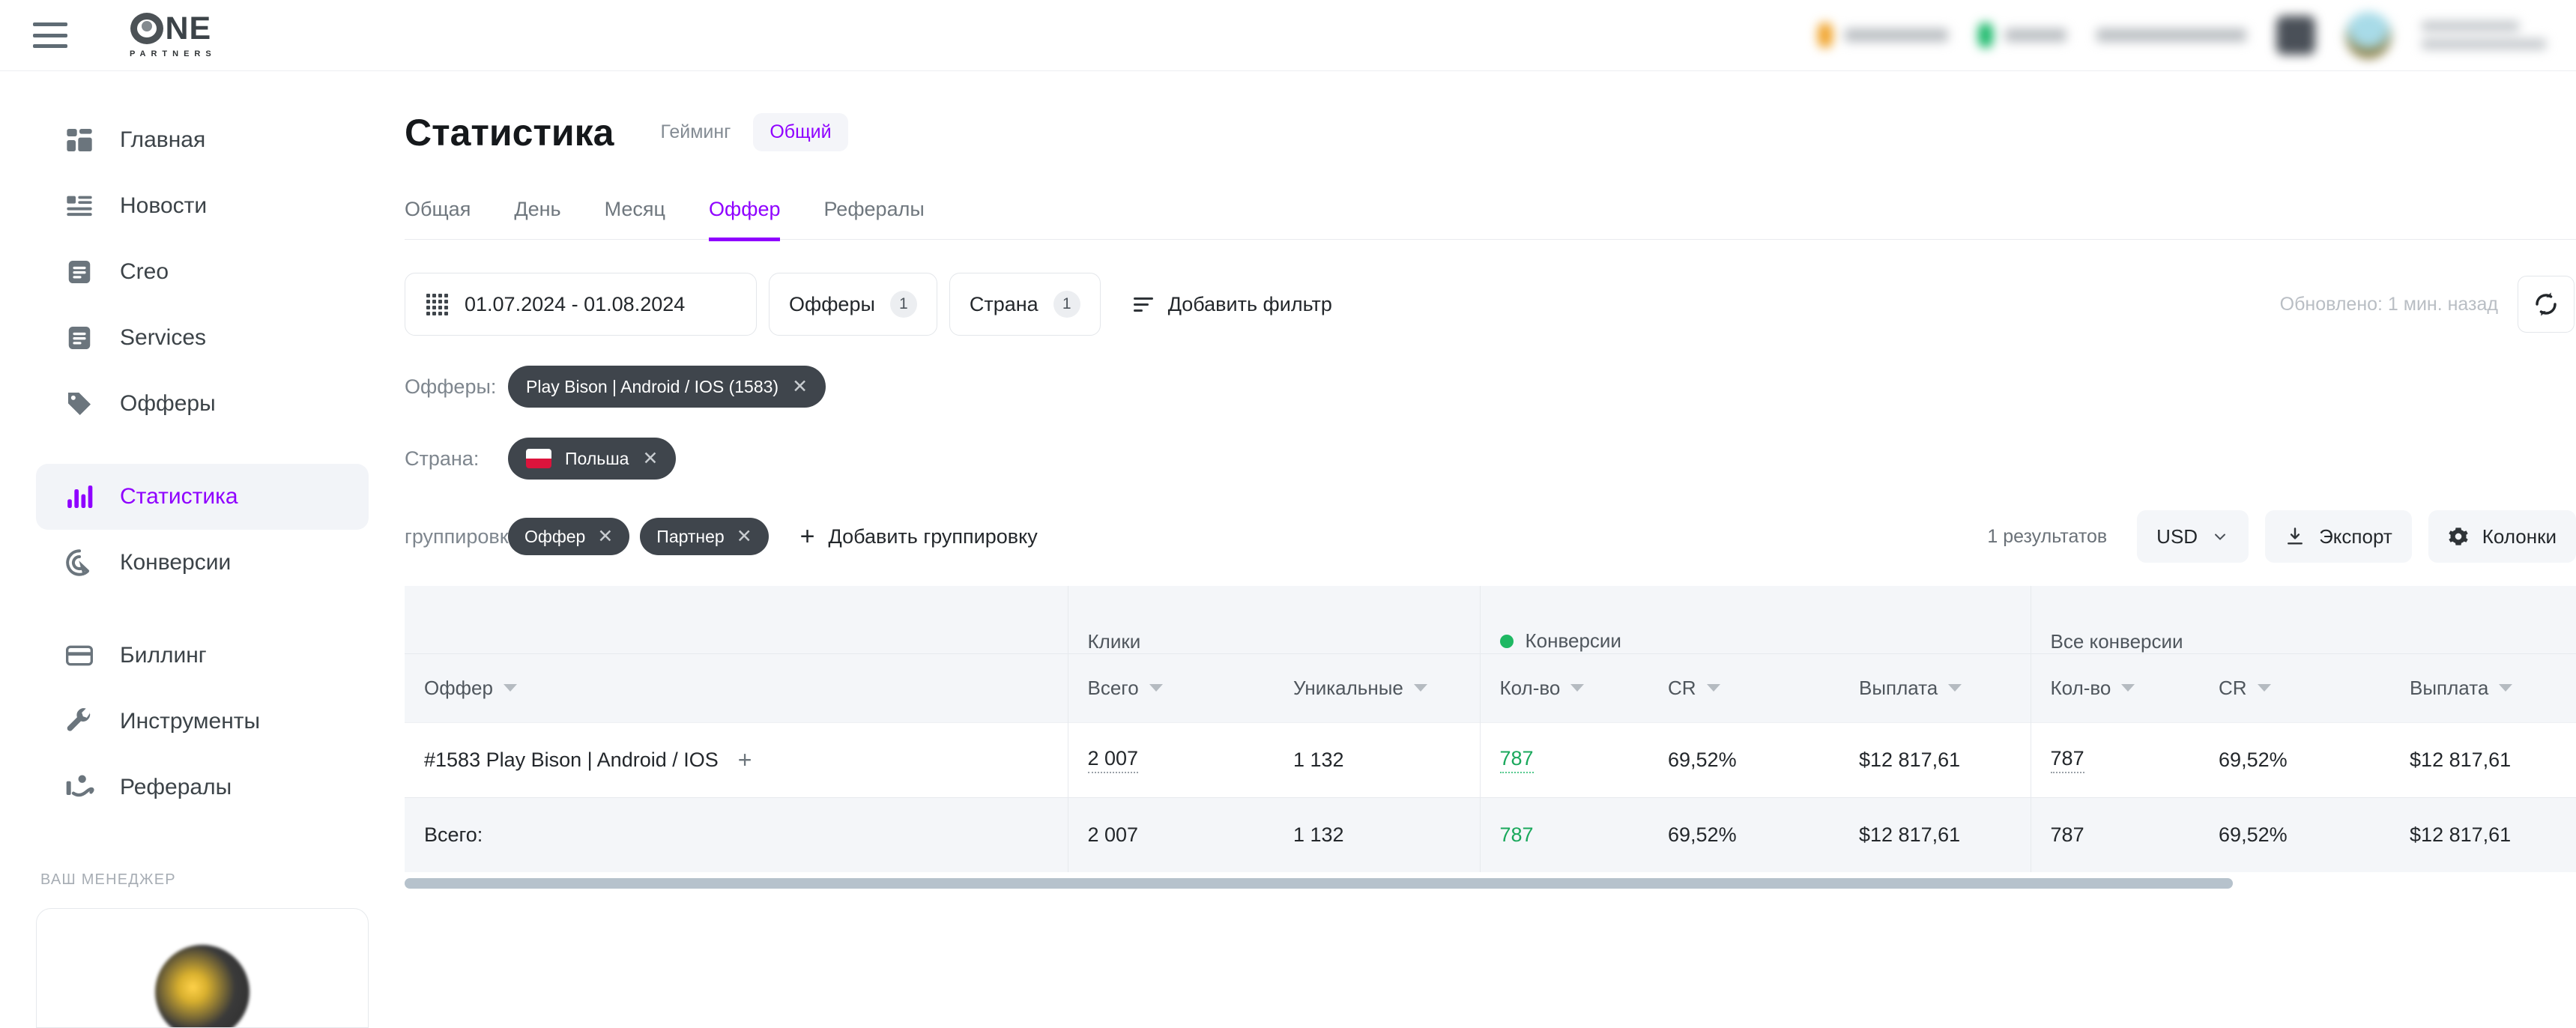  I want to click on segment-general: Общий, so click(800, 132).